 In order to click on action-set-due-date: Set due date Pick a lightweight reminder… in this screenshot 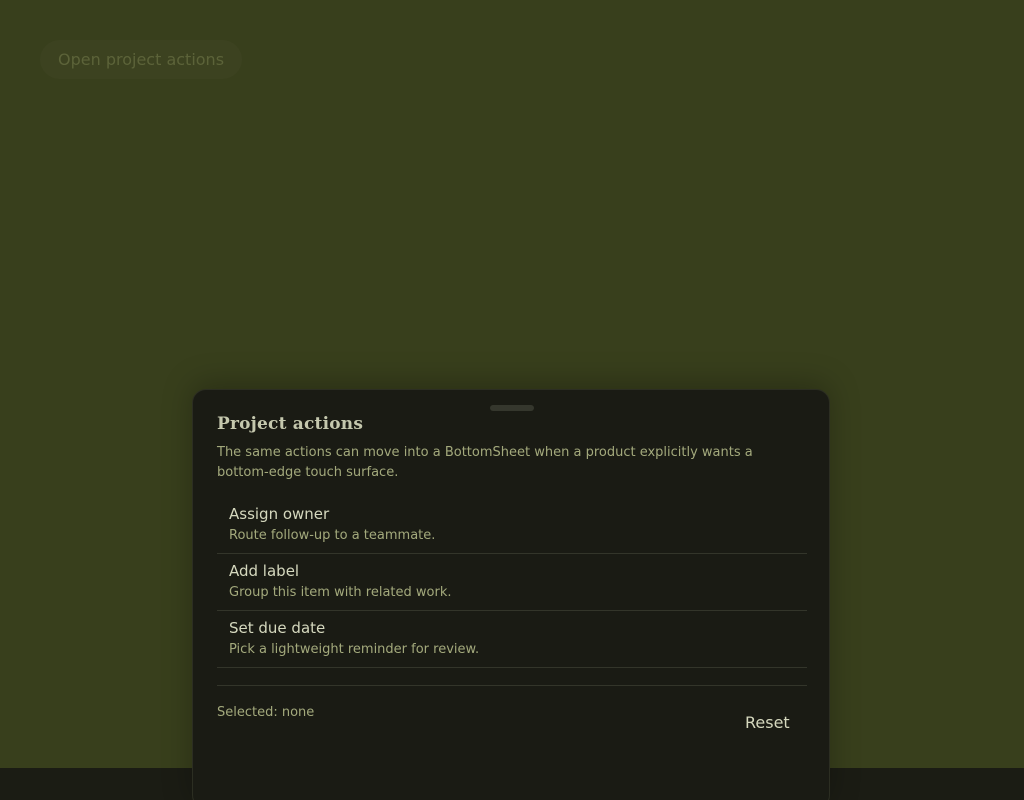, I will do `click(512, 639)`.